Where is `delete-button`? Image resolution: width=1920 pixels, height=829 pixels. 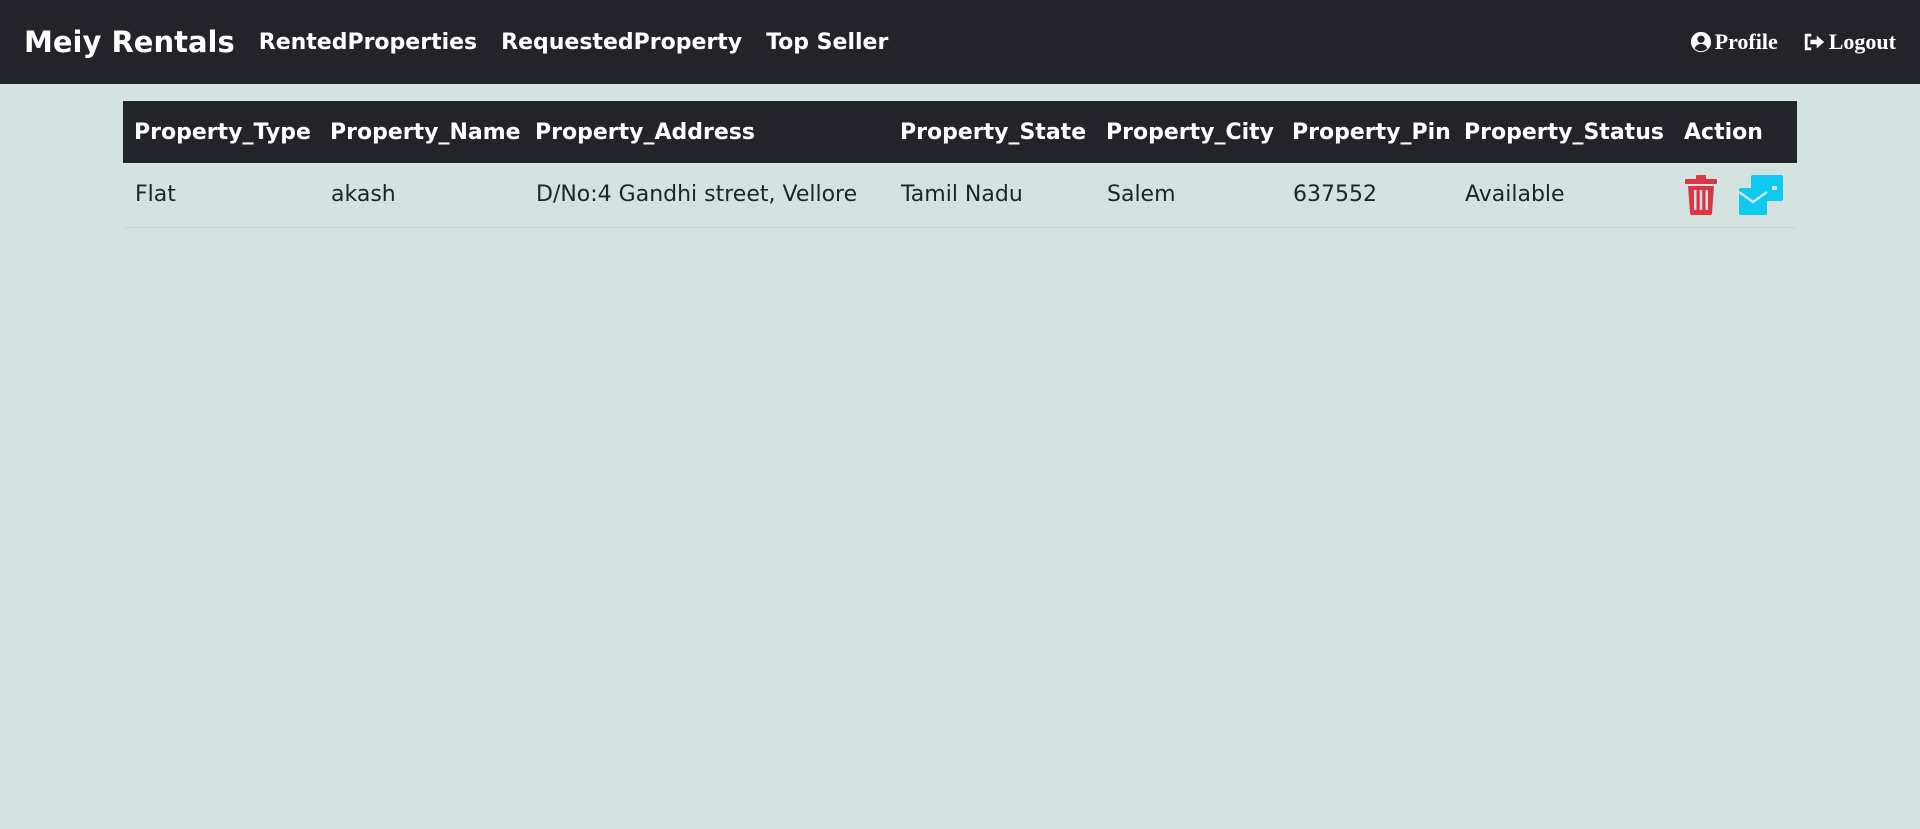 delete-button is located at coordinates (1701, 194).